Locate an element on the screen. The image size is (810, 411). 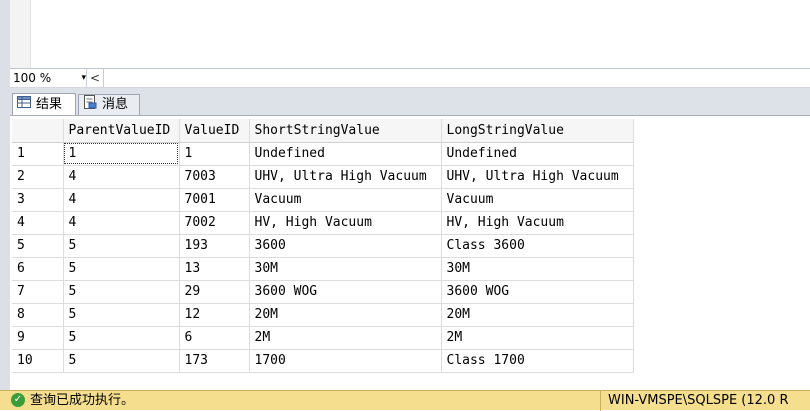
table-row: 1 1 1 Undefined Undefined is located at coordinates (323, 154).